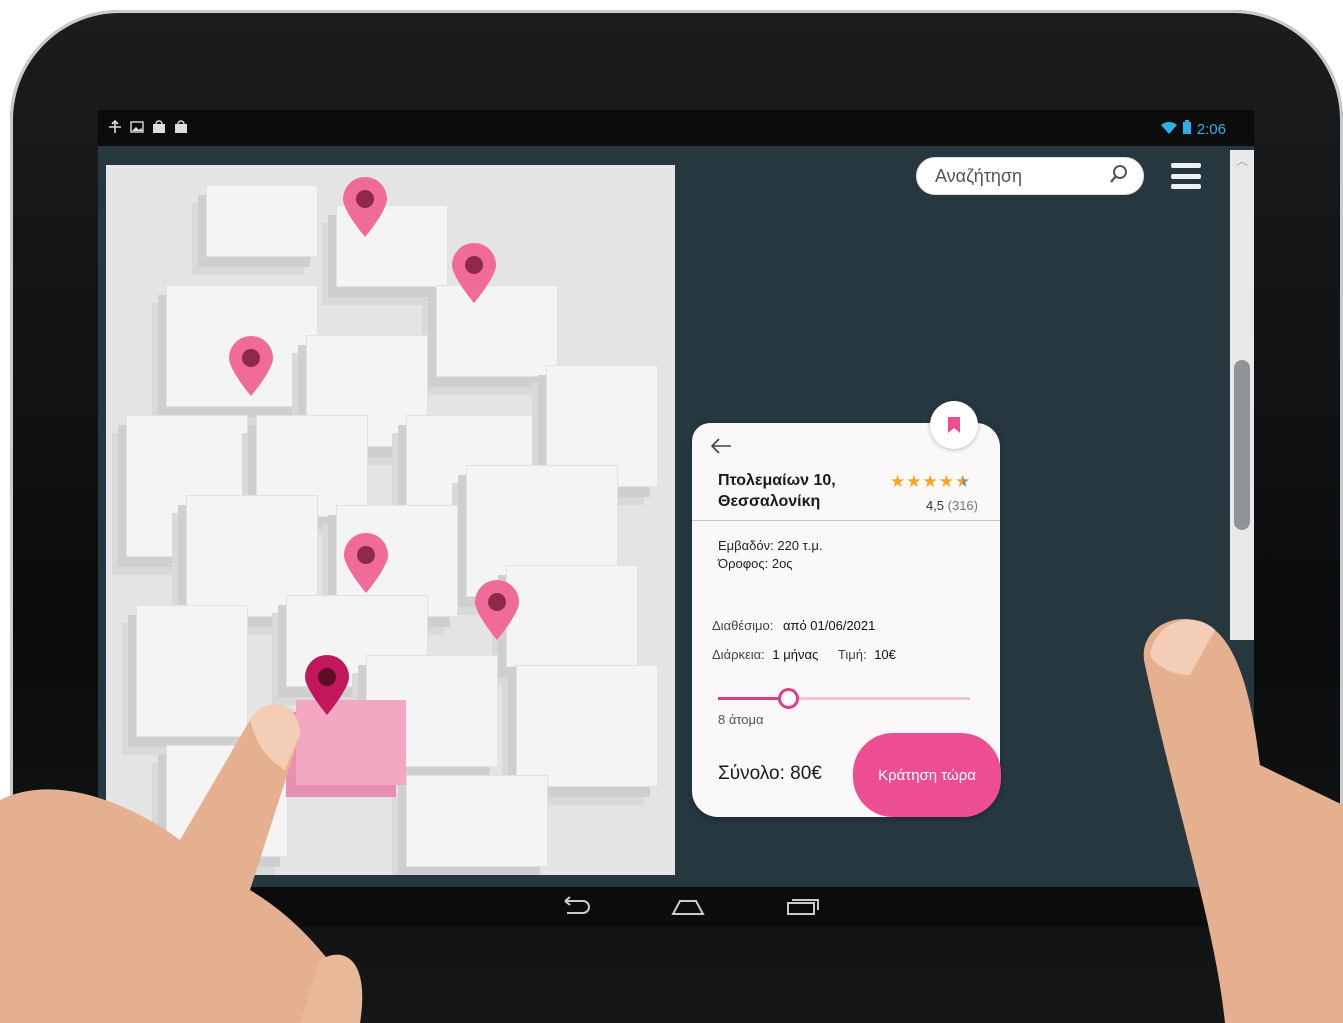 The width and height of the screenshot is (1343, 1023). What do you see at coordinates (1243, 820) in the screenshot?
I see `right-hand-image` at bounding box center [1243, 820].